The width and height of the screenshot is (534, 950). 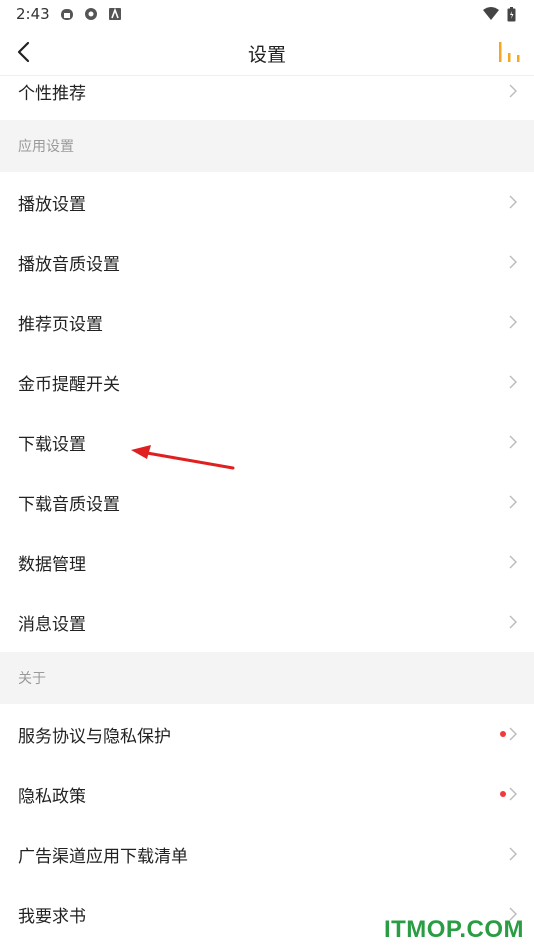 What do you see at coordinates (267, 622) in the screenshot?
I see `list-item-message-settings: 消息设置` at bounding box center [267, 622].